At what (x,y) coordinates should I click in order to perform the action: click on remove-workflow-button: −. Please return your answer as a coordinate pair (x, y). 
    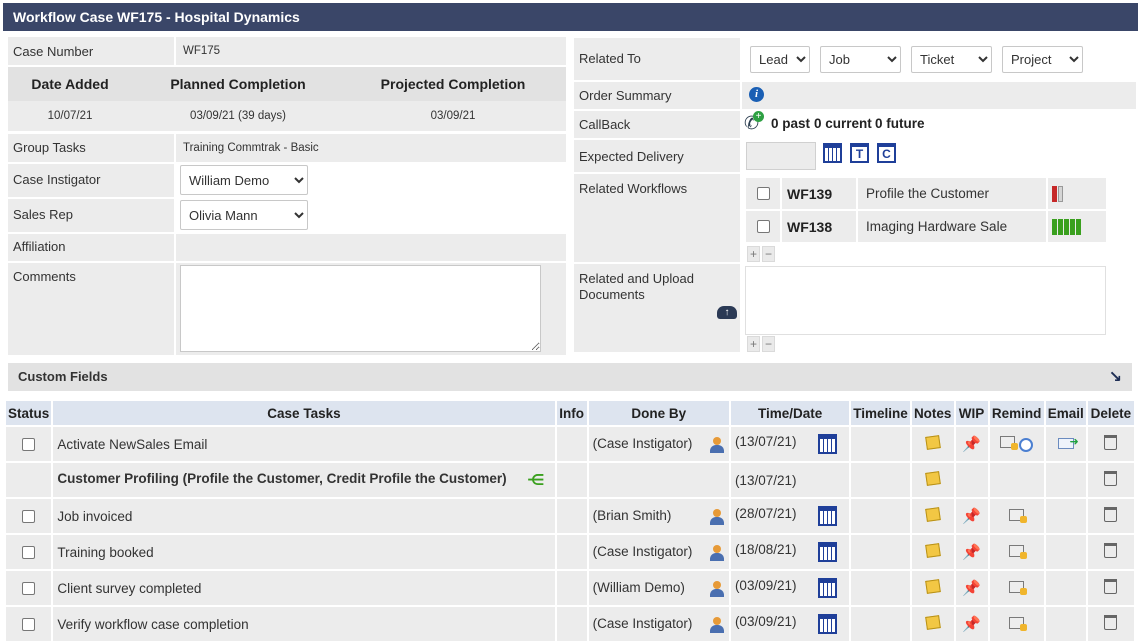
    Looking at the image, I should click on (769, 254).